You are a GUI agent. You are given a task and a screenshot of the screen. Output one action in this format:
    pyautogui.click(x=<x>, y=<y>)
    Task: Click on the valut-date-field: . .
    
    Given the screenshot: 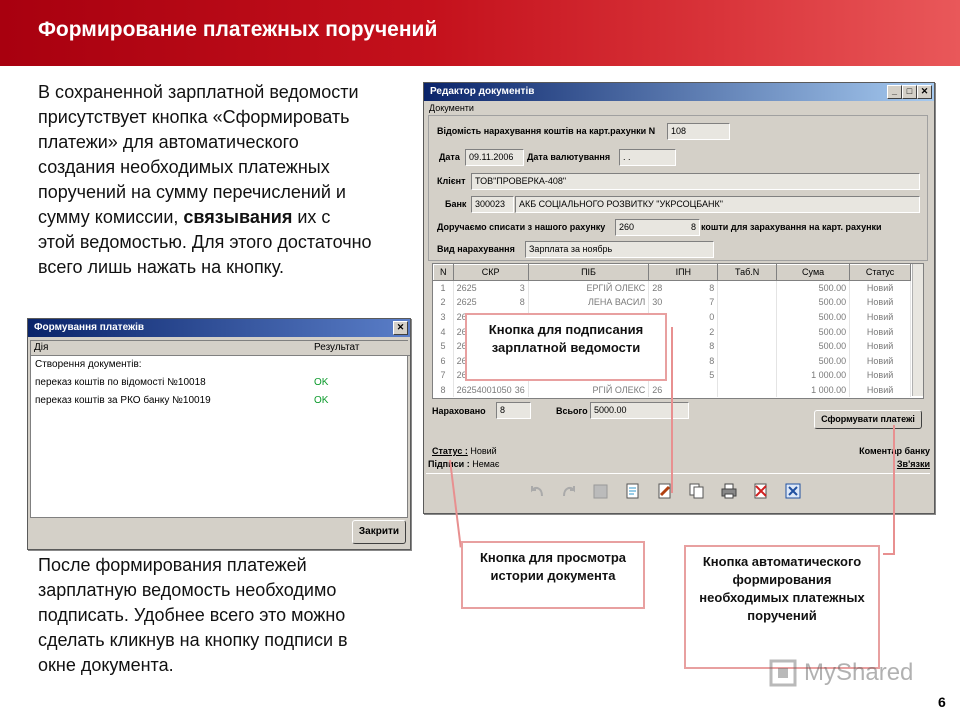 What is the action you would take?
    pyautogui.click(x=647, y=157)
    